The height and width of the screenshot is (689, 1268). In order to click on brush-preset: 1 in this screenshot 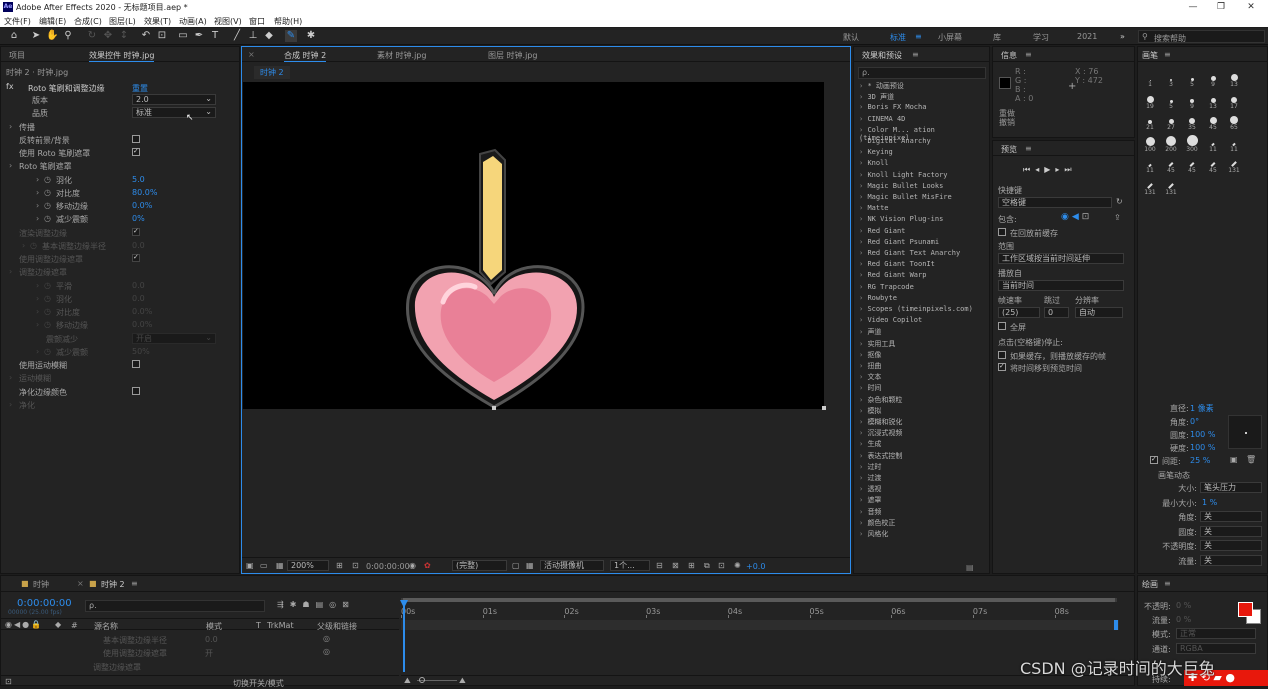, I will do `click(1150, 79)`.